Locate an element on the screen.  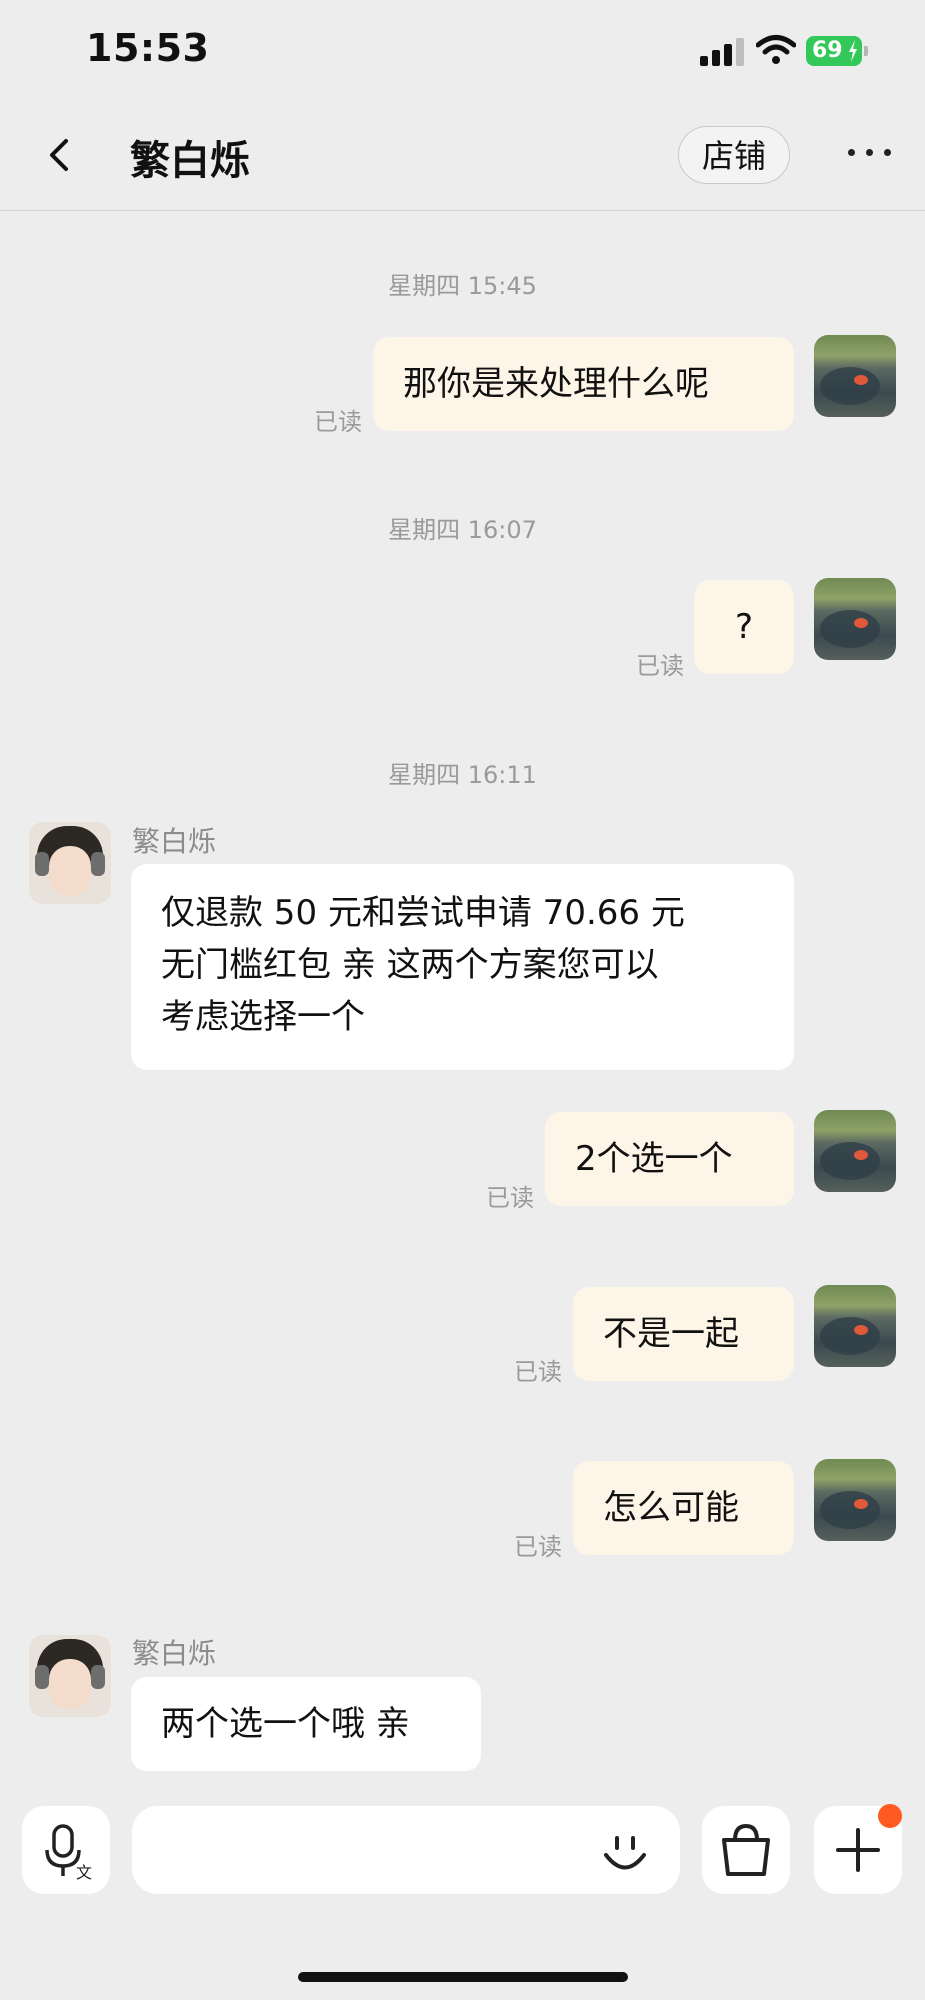
cellular-signal-icon is located at coordinates (724, 52).